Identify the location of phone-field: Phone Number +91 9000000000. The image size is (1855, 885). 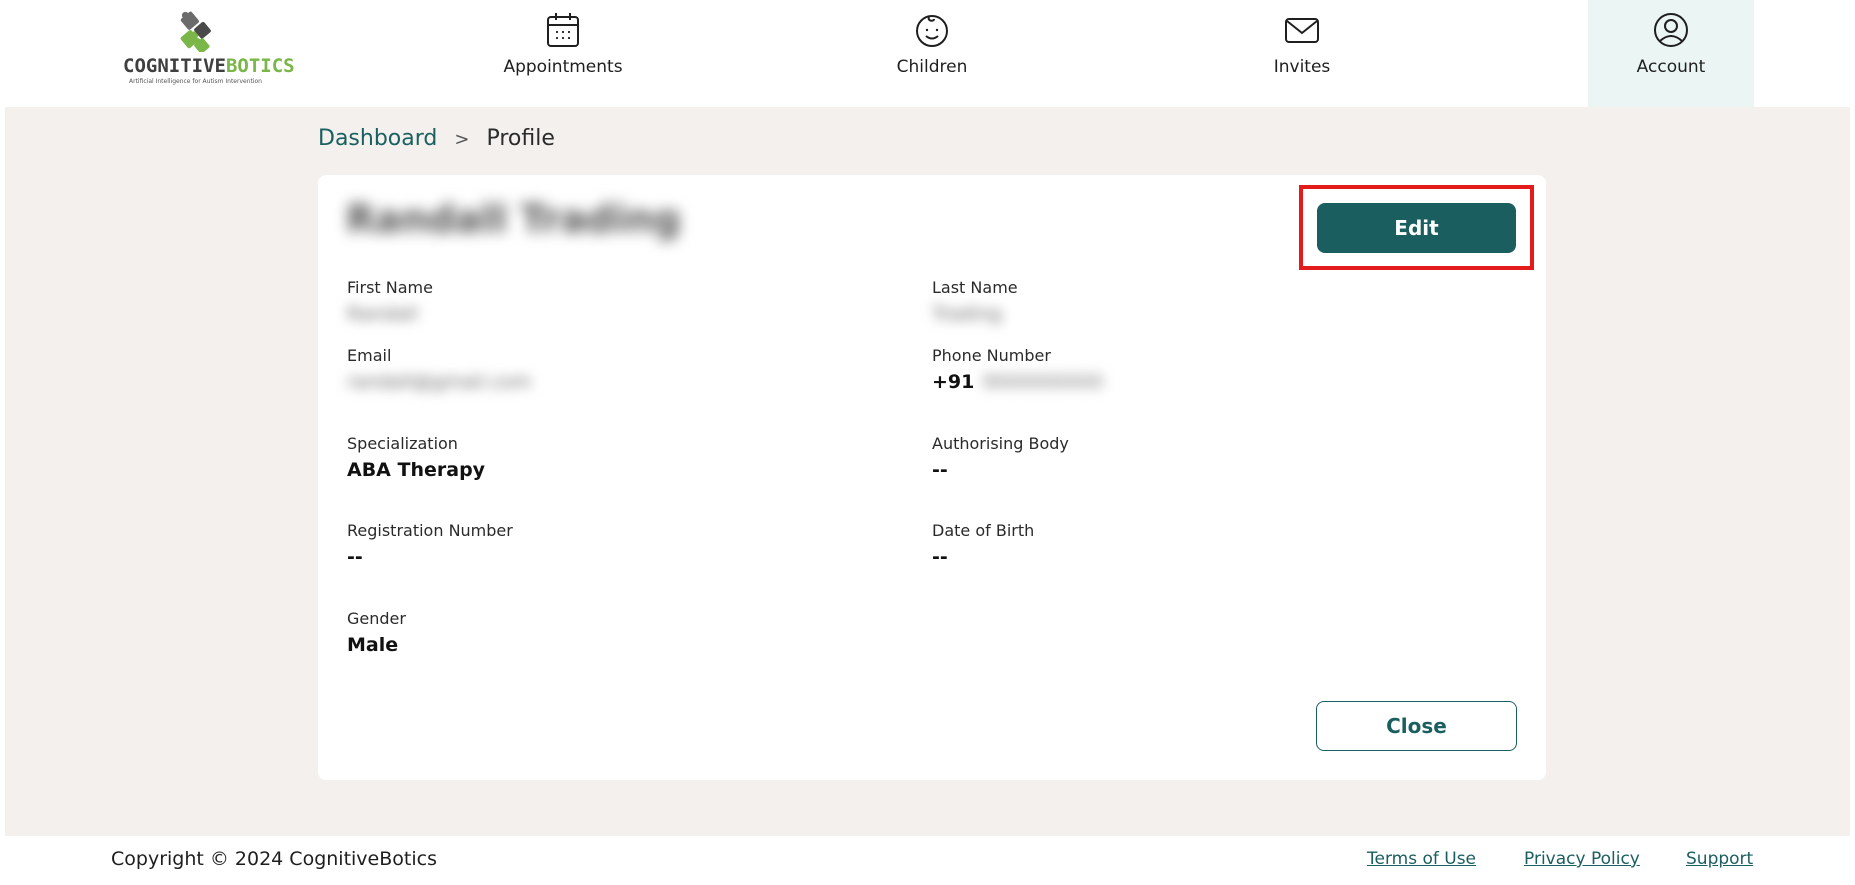
(1162, 369).